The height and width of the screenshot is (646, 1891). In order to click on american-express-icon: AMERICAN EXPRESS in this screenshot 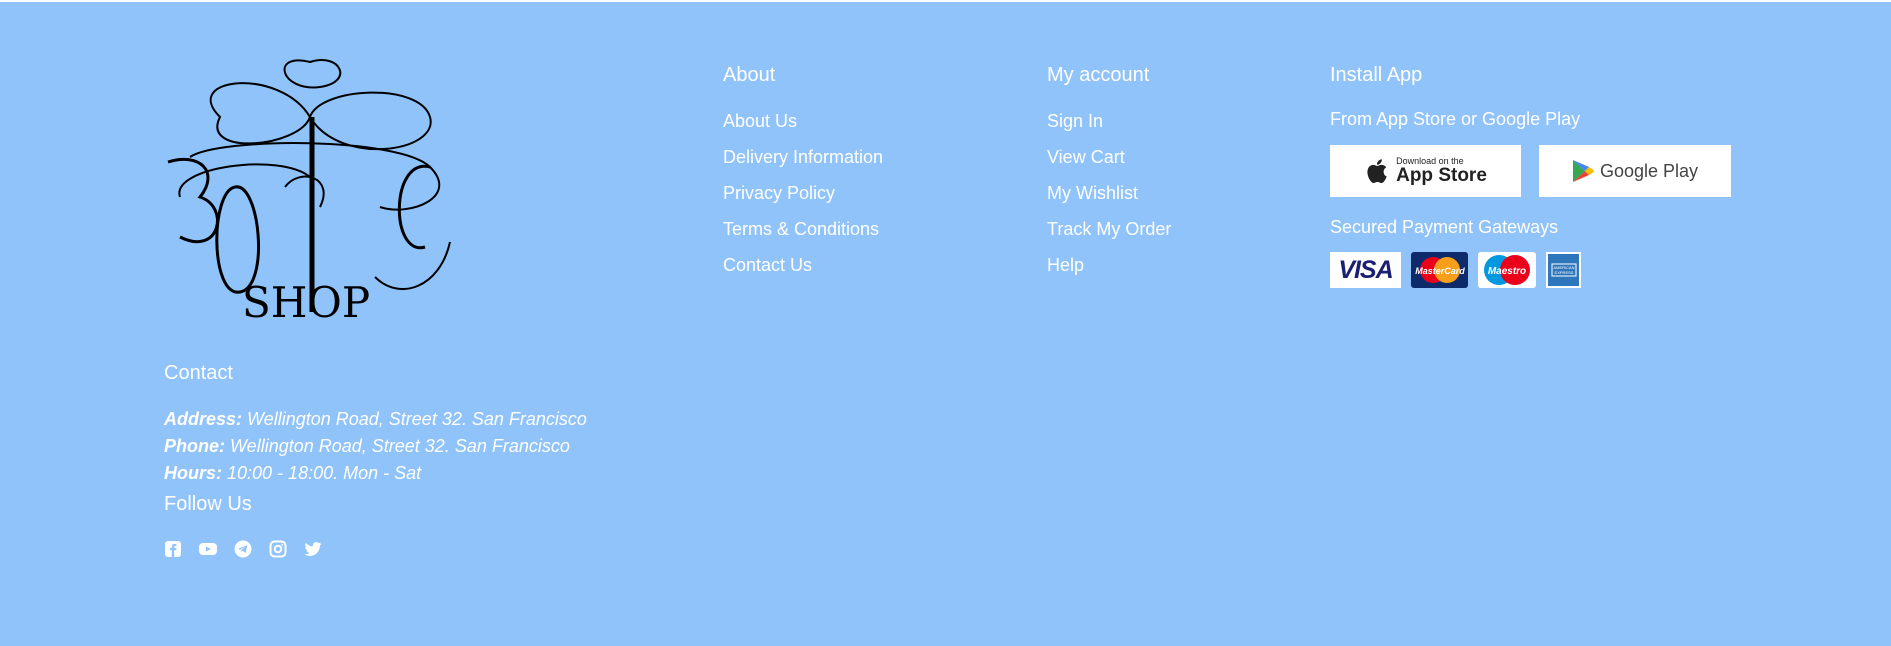, I will do `click(1563, 270)`.